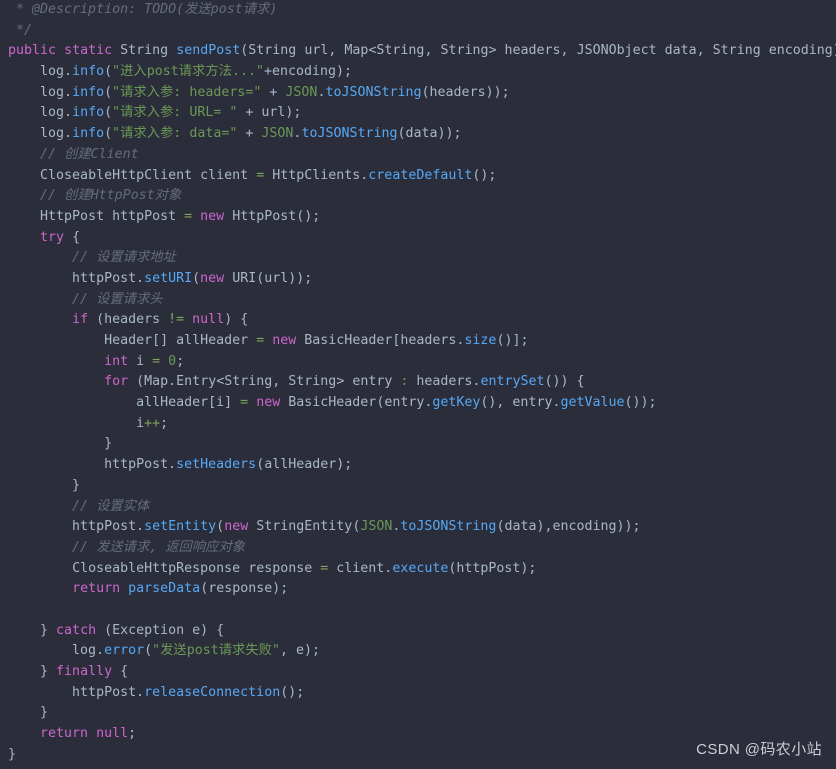  I want to click on code-line: // 创建Client, so click(69, 154).